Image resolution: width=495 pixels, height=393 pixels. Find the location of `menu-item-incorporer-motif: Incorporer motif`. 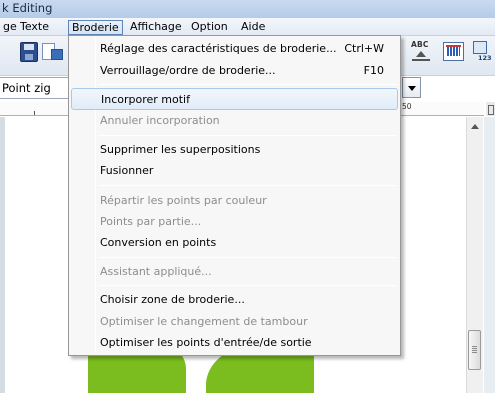

menu-item-incorporer-motif: Incorporer motif is located at coordinates (234, 99).